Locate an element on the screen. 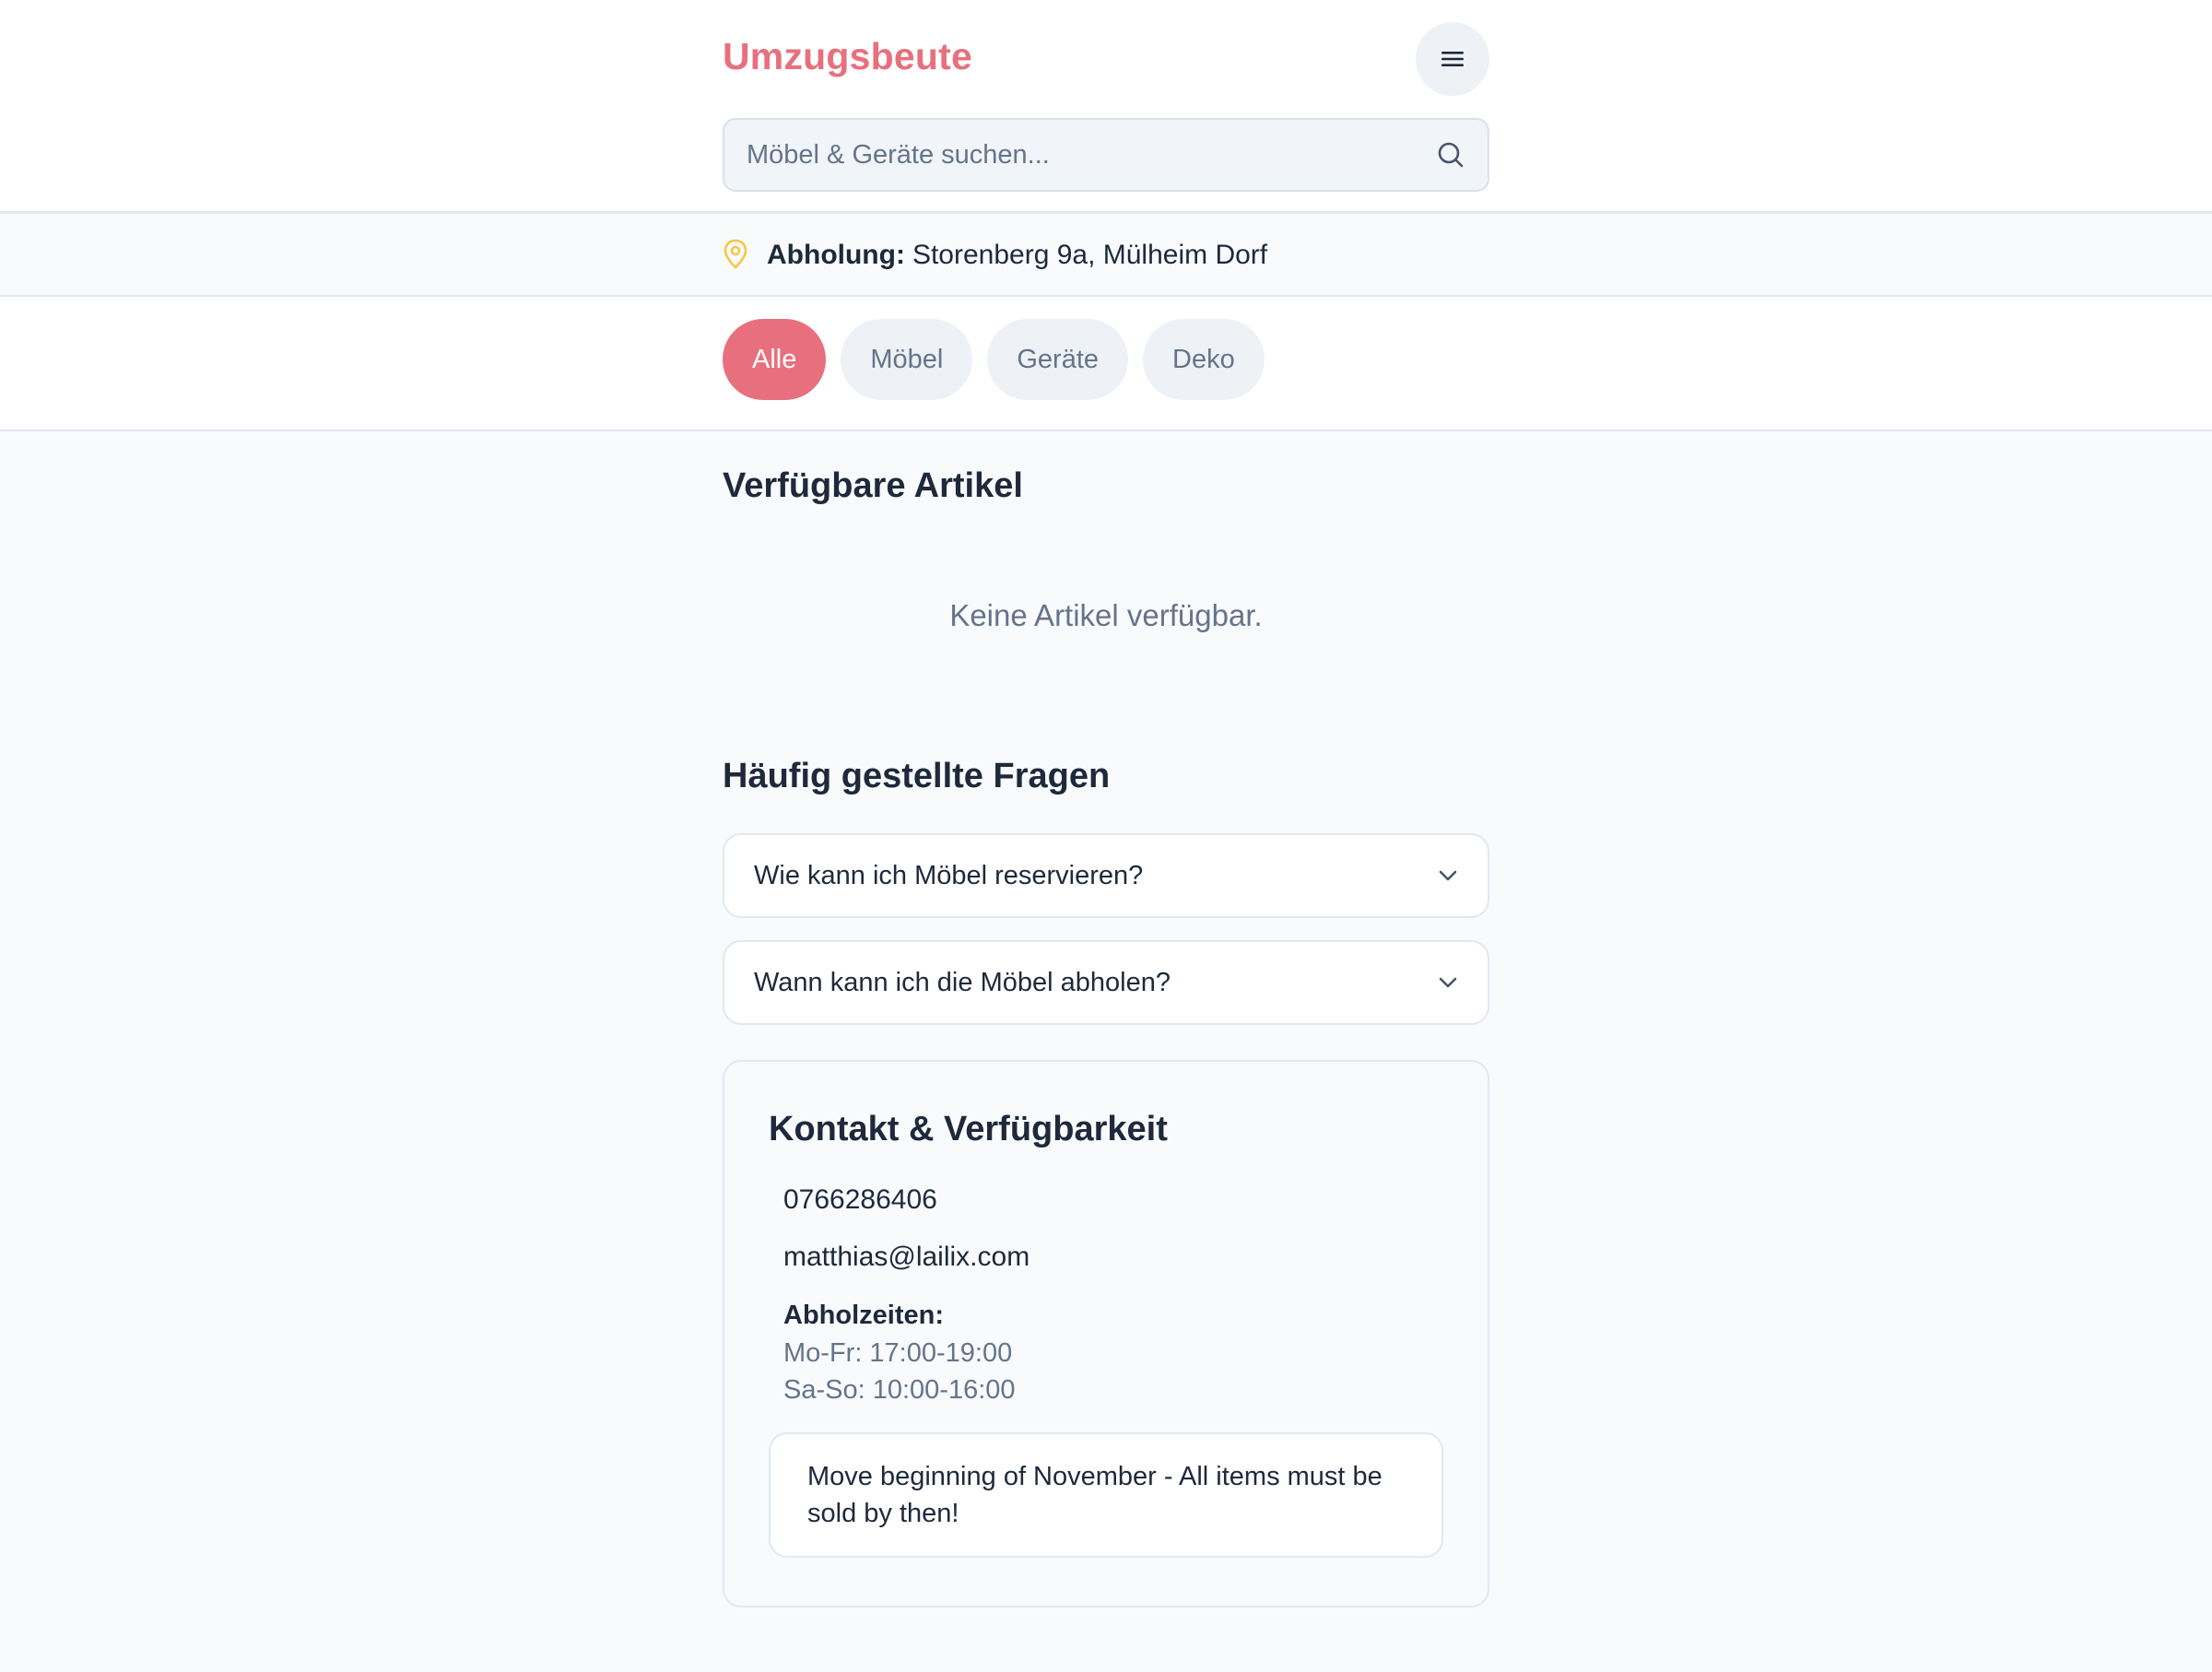 Image resolution: width=2212 pixels, height=1672 pixels. menu-button is located at coordinates (1452, 59).